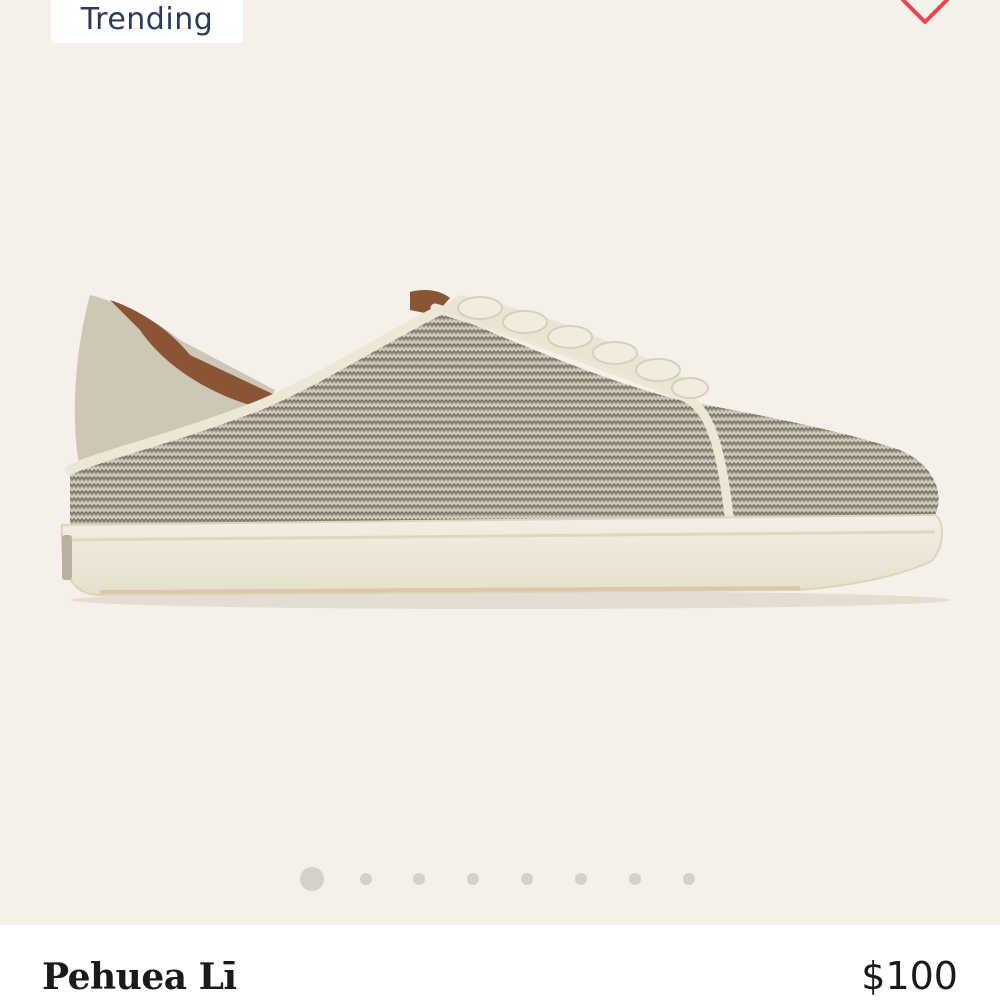 The width and height of the screenshot is (1000, 1000). I want to click on carousel-dot-active, so click(312, 879).